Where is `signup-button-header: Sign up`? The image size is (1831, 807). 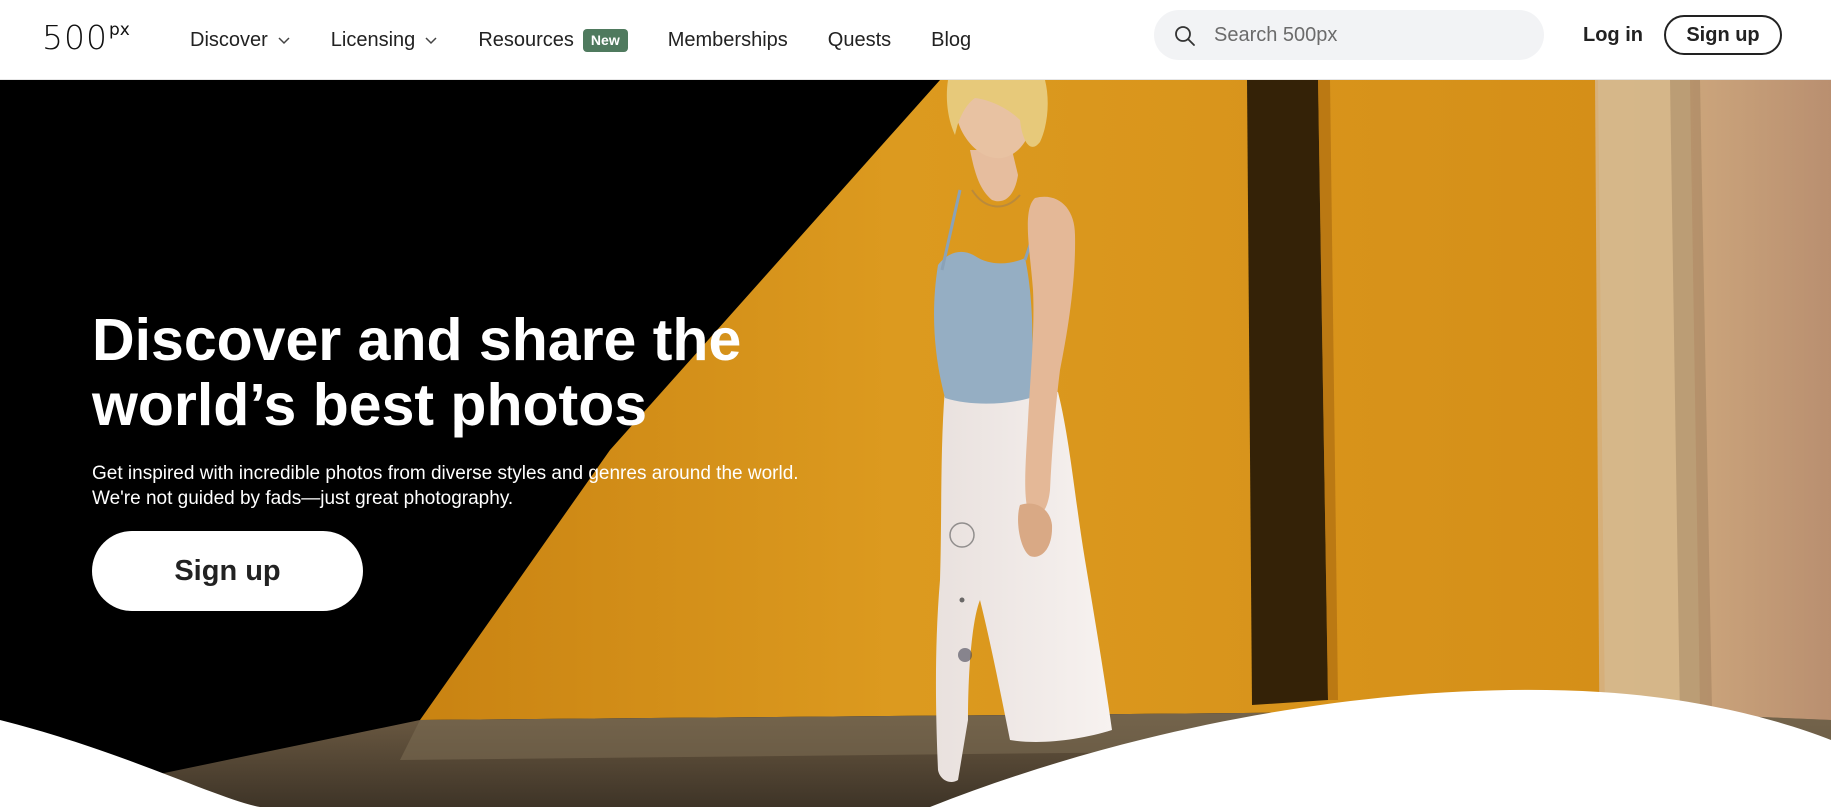
signup-button-header: Sign up is located at coordinates (1723, 35).